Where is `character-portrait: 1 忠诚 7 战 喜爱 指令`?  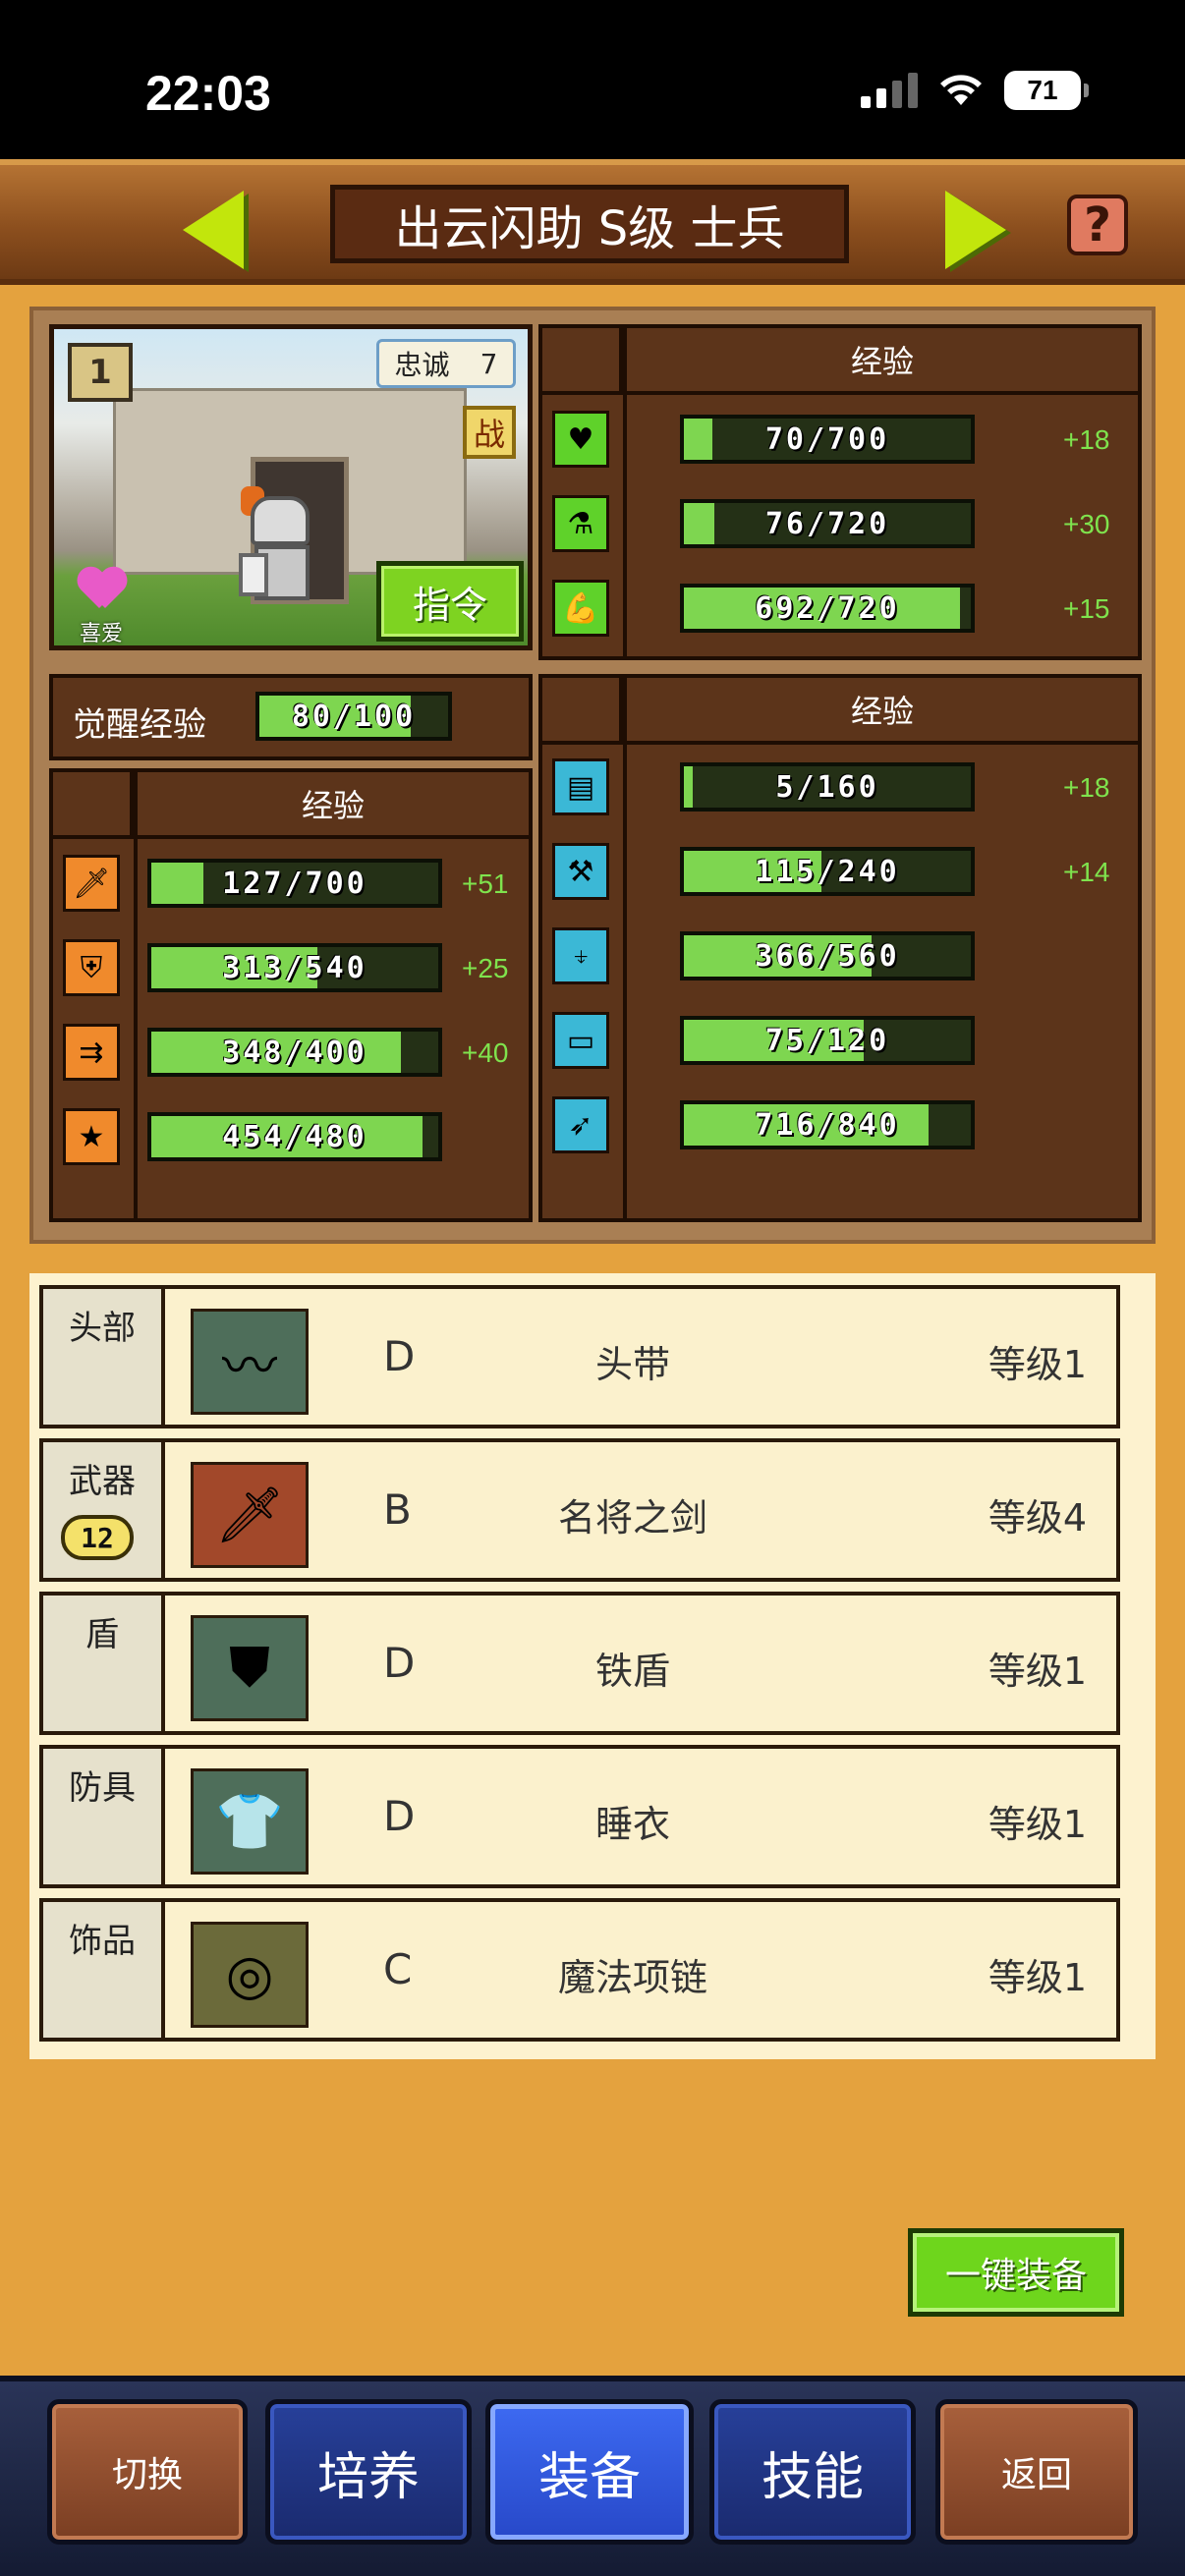 character-portrait: 1 忠诚 7 战 喜爱 指令 is located at coordinates (291, 487).